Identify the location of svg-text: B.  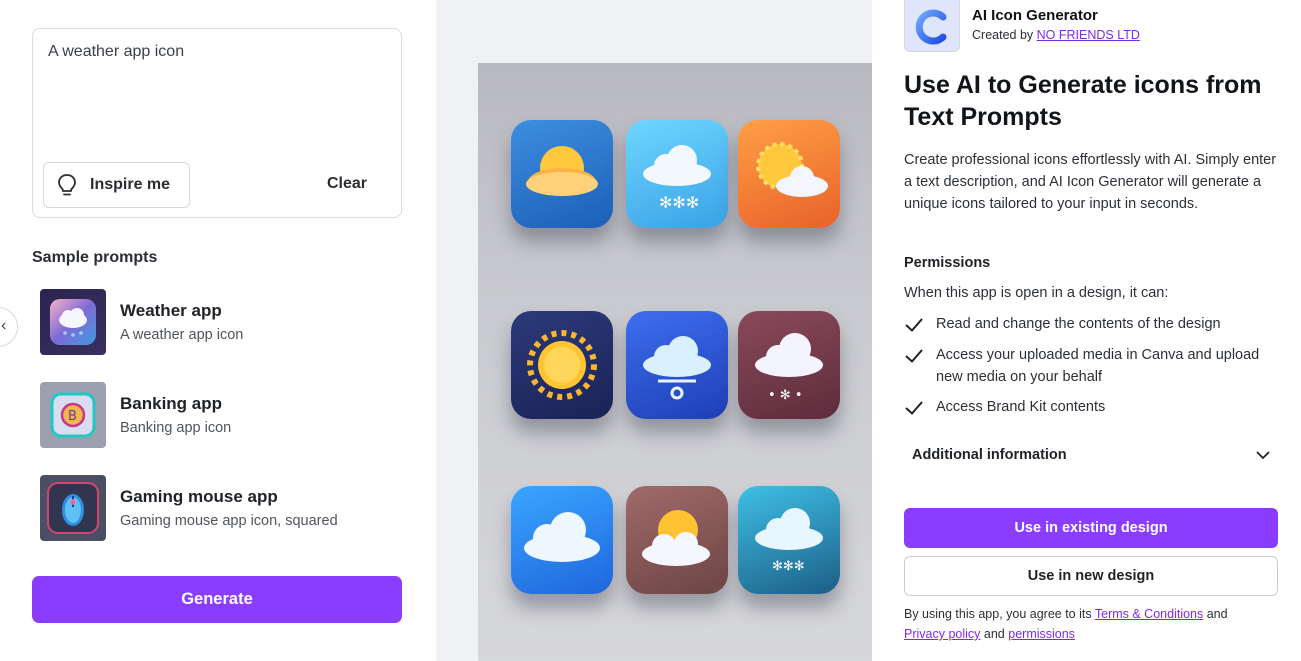
(72, 416).